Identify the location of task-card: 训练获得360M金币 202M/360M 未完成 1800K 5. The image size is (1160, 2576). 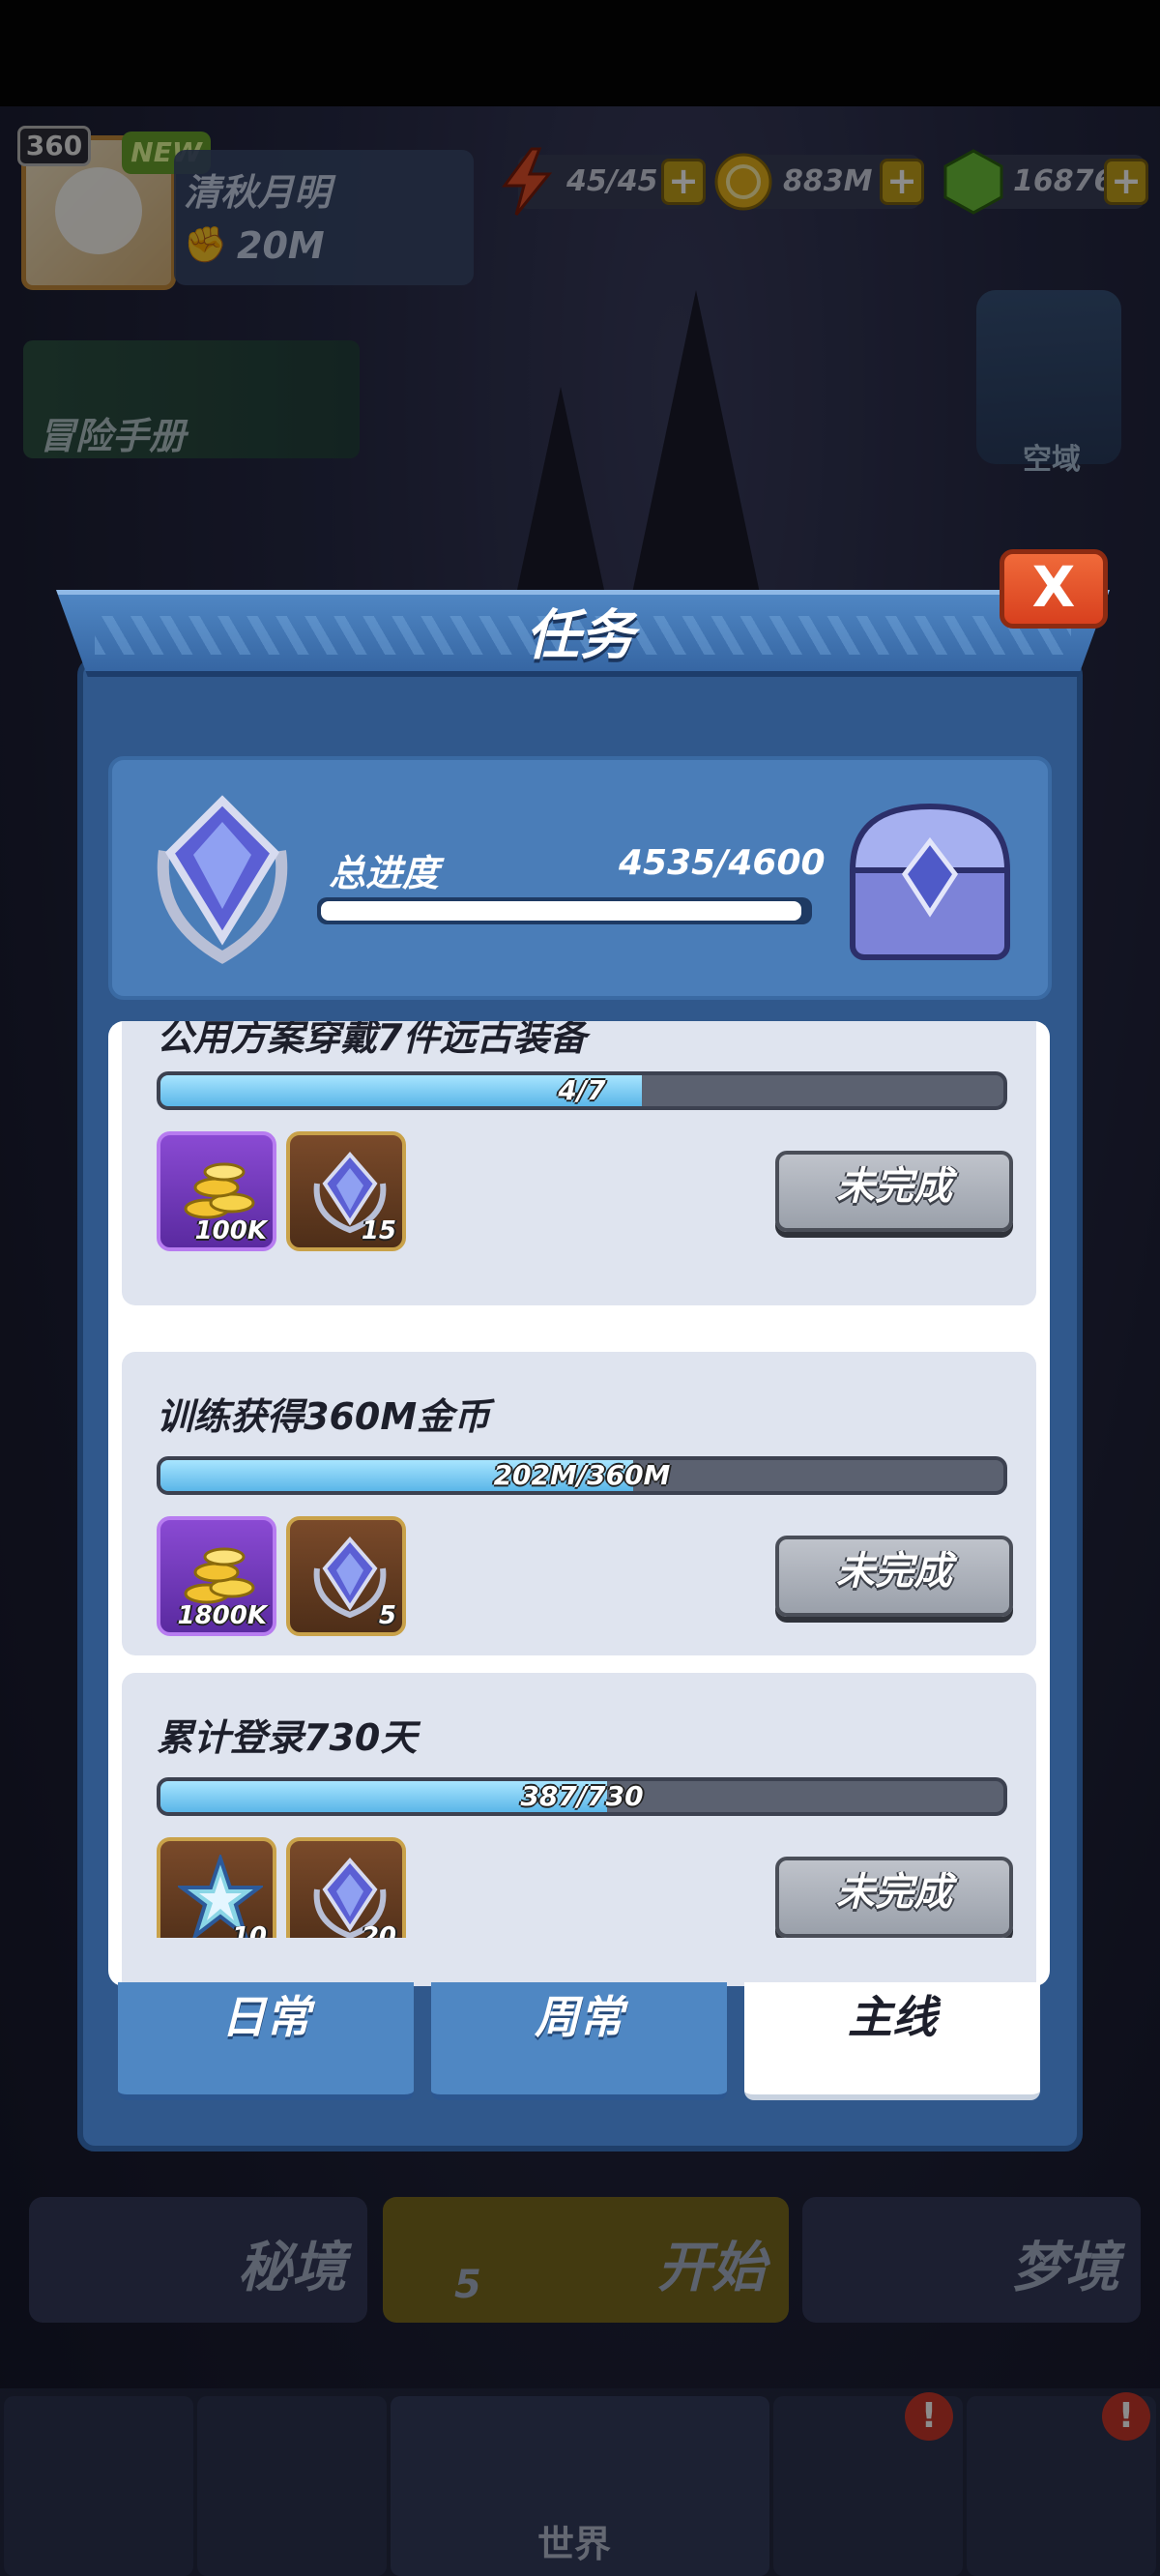
(579, 1503).